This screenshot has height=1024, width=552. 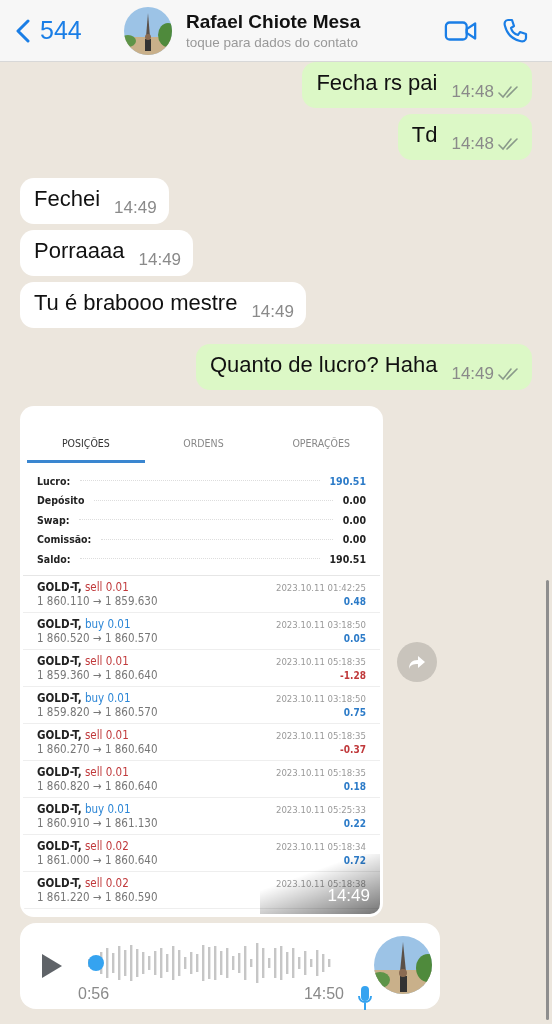 I want to click on tab: POSIÇÕES, so click(x=86, y=436).